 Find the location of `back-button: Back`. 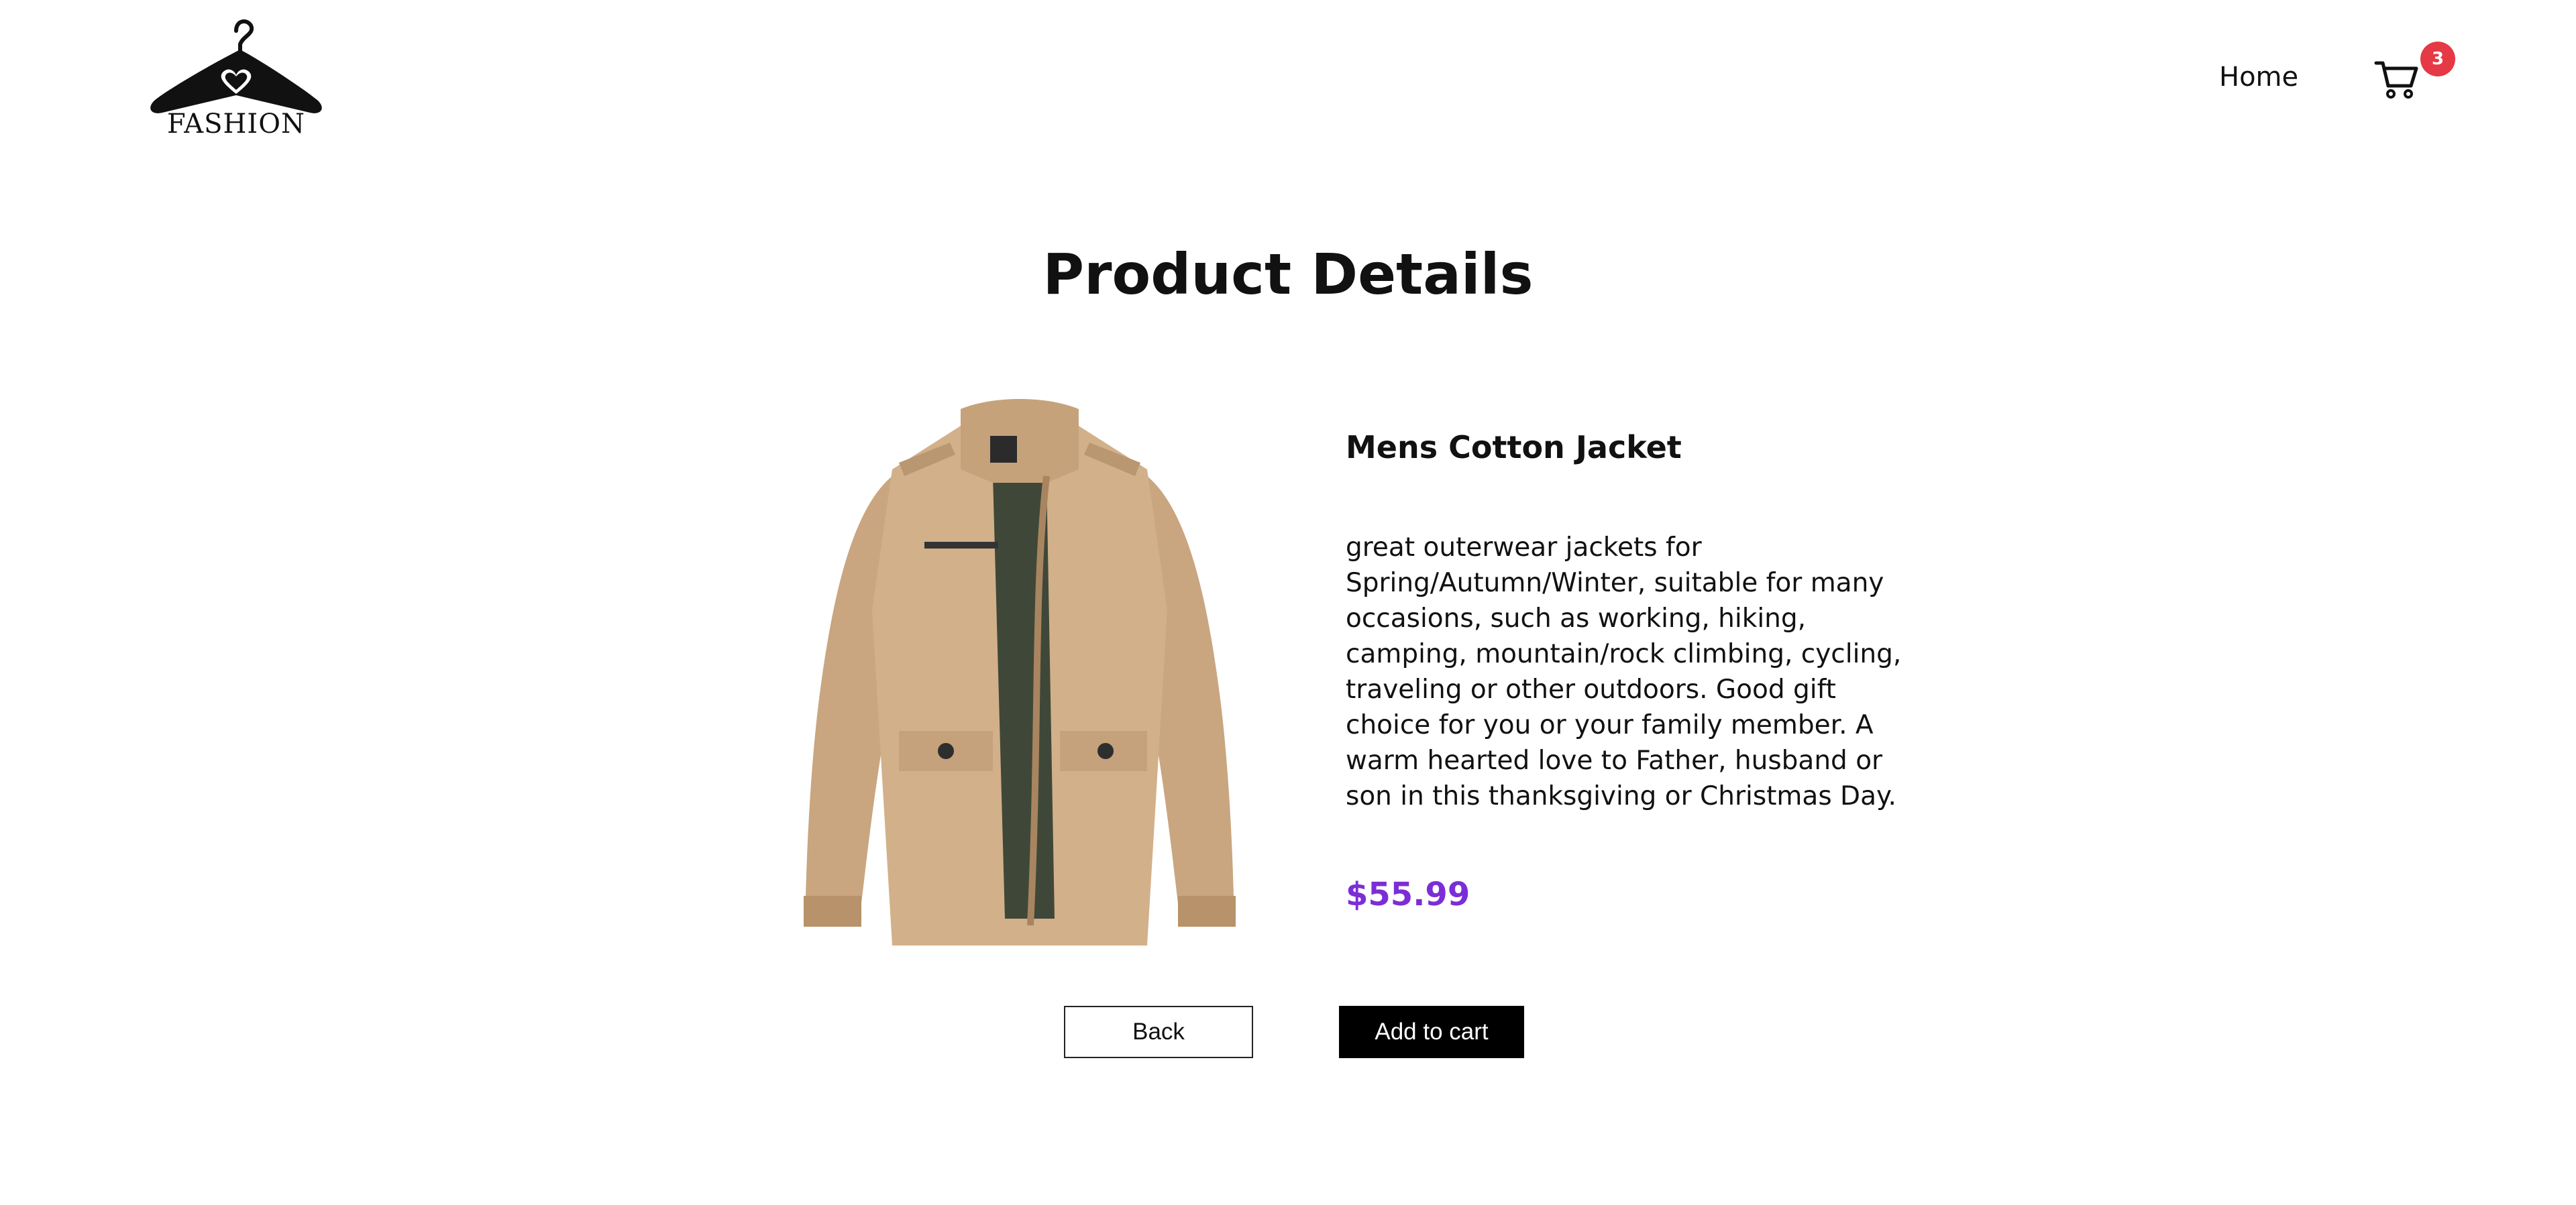

back-button: Back is located at coordinates (1158, 1032).